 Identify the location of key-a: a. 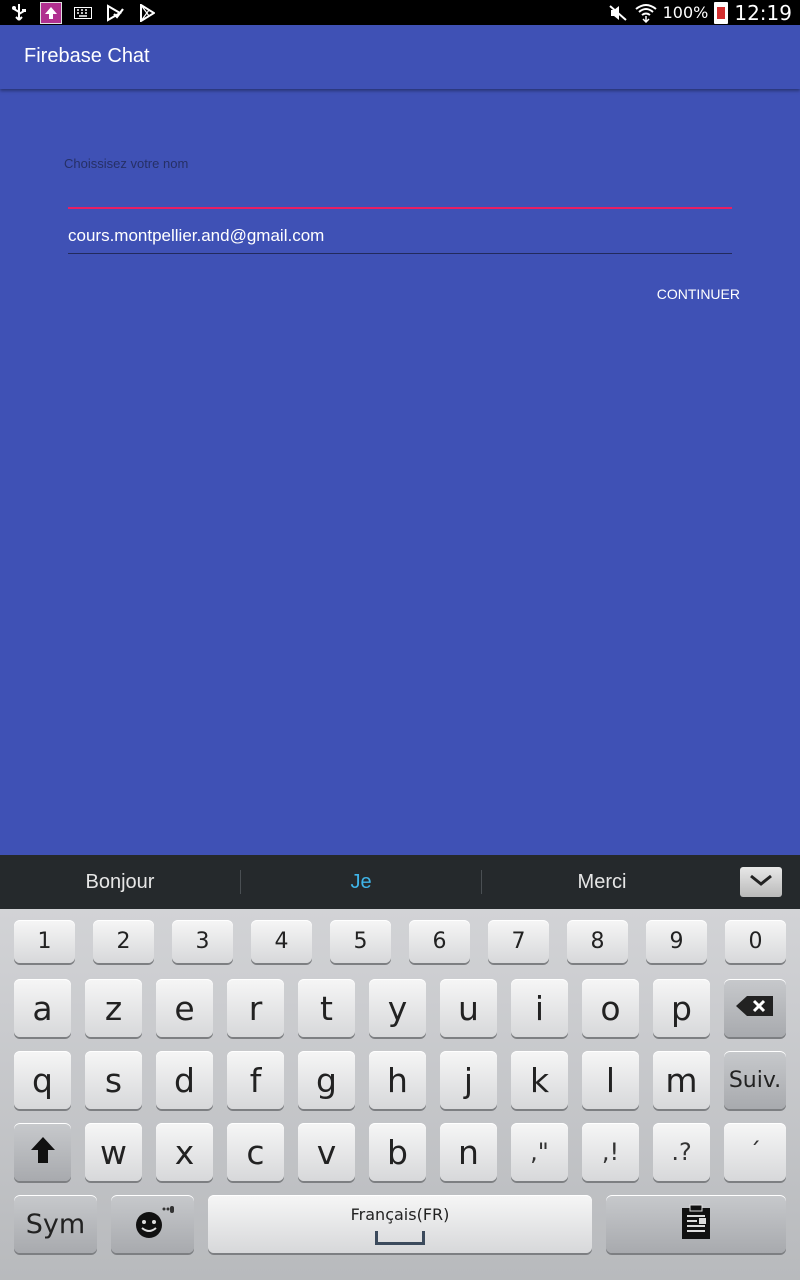
(42, 1008).